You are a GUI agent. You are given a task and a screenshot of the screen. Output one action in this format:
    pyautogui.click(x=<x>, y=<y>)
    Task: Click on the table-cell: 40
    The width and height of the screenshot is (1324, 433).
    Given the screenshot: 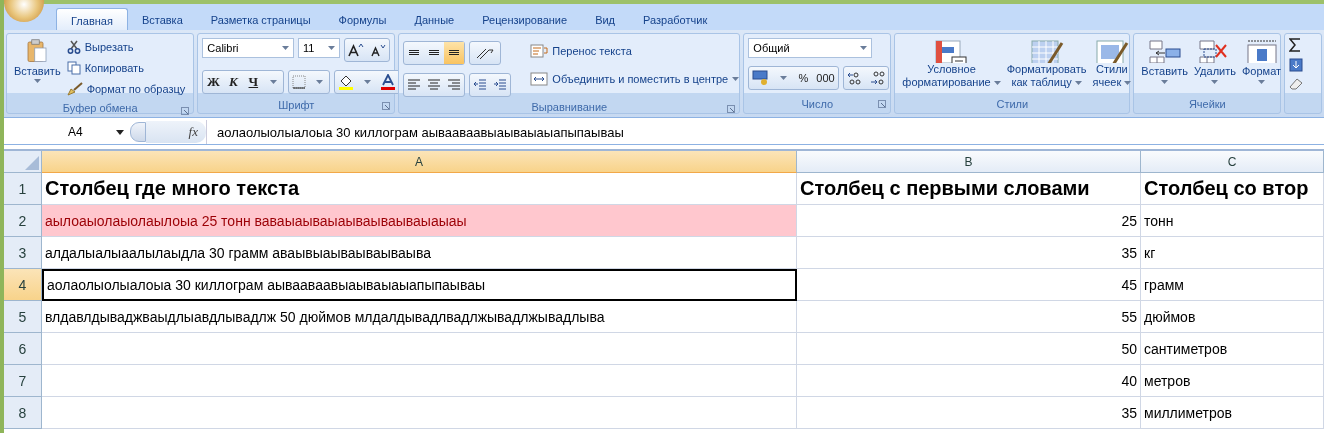 What is the action you would take?
    pyautogui.click(x=969, y=381)
    